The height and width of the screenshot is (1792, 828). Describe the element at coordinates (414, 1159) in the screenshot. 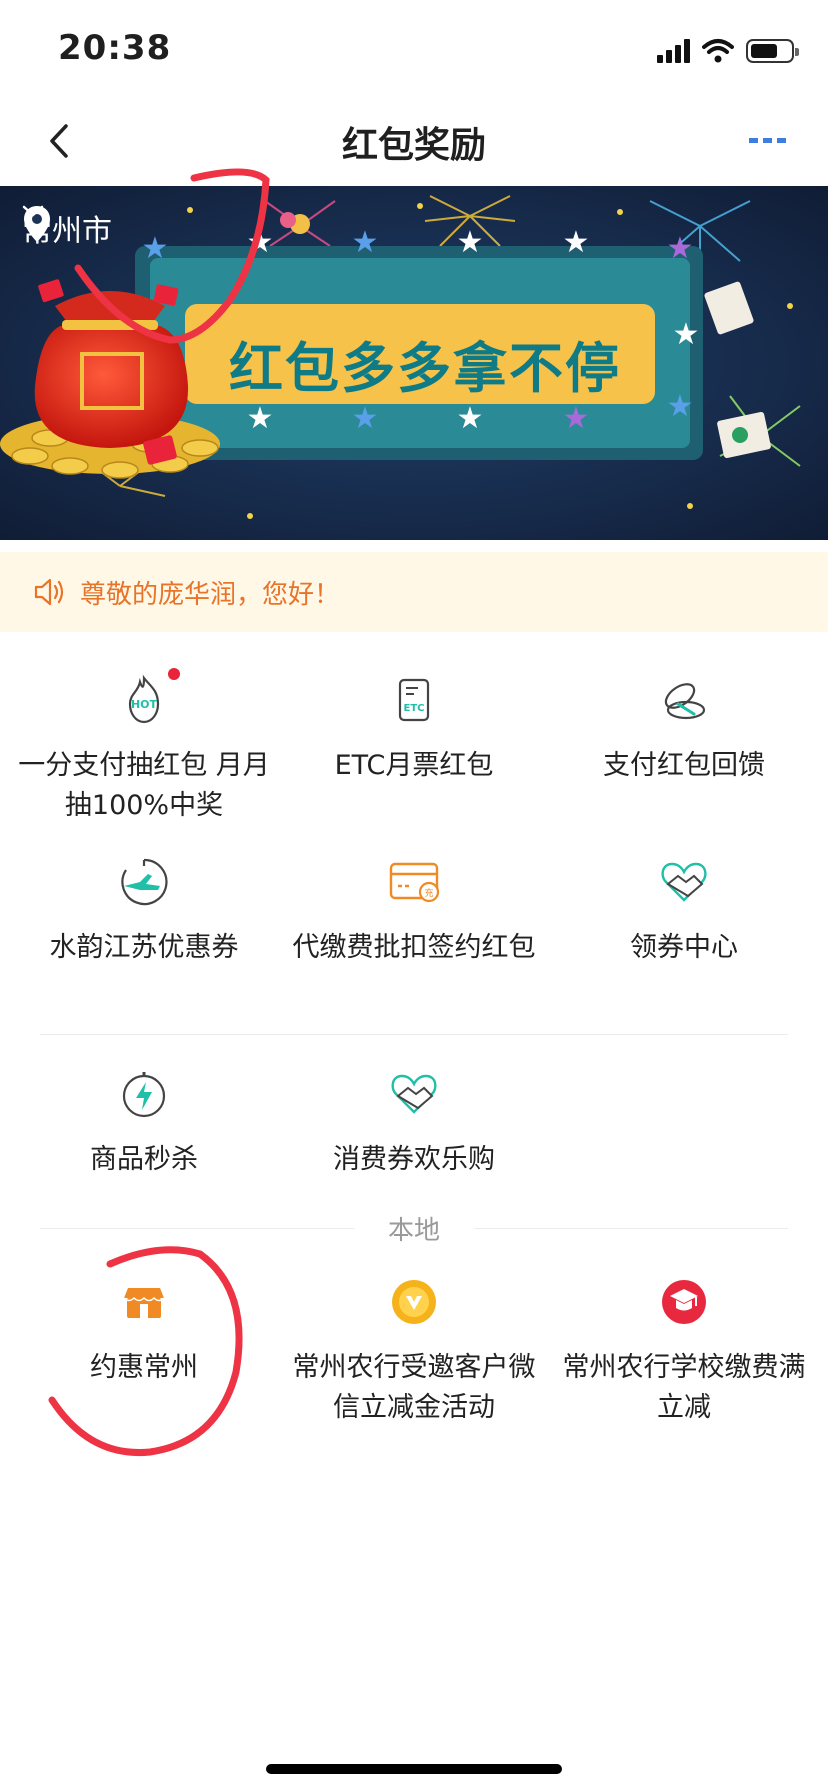

I see `grid-item-label: 消费券欢乐购` at that location.